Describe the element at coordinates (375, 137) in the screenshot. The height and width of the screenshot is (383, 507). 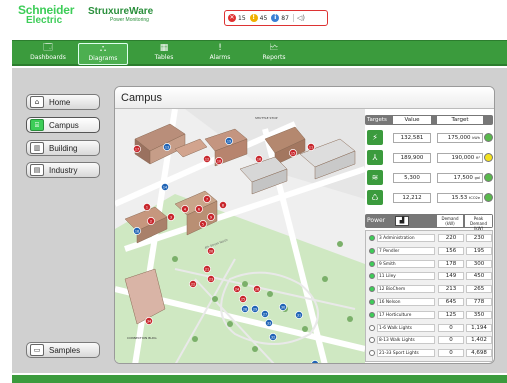
I see `energy-icon: ⚡` at that location.